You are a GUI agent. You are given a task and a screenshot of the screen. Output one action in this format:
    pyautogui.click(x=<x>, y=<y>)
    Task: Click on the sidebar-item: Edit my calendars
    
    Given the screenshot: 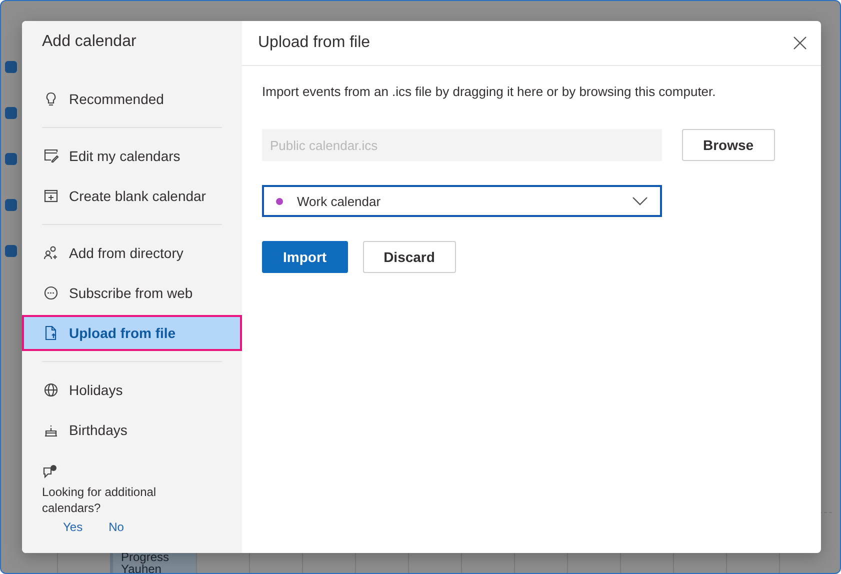 What is the action you would take?
    pyautogui.click(x=132, y=156)
    